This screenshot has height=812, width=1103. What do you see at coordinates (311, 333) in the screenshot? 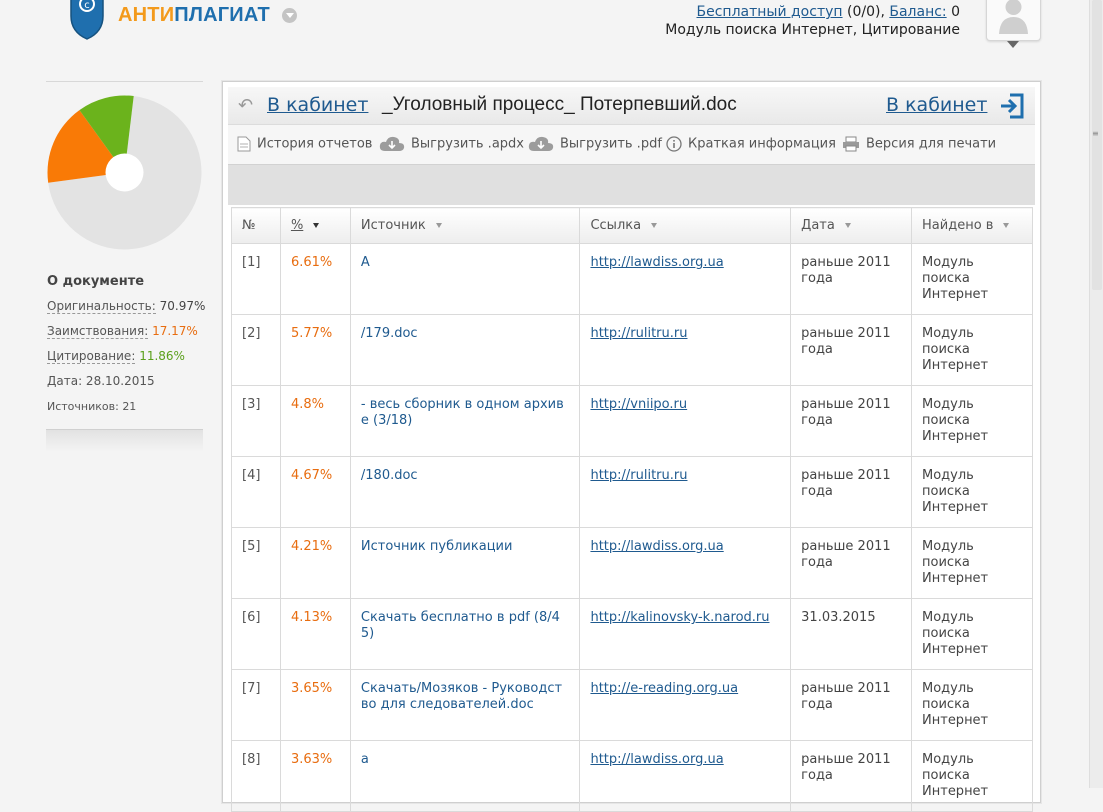
I see `row-percent: 5.77%` at bounding box center [311, 333].